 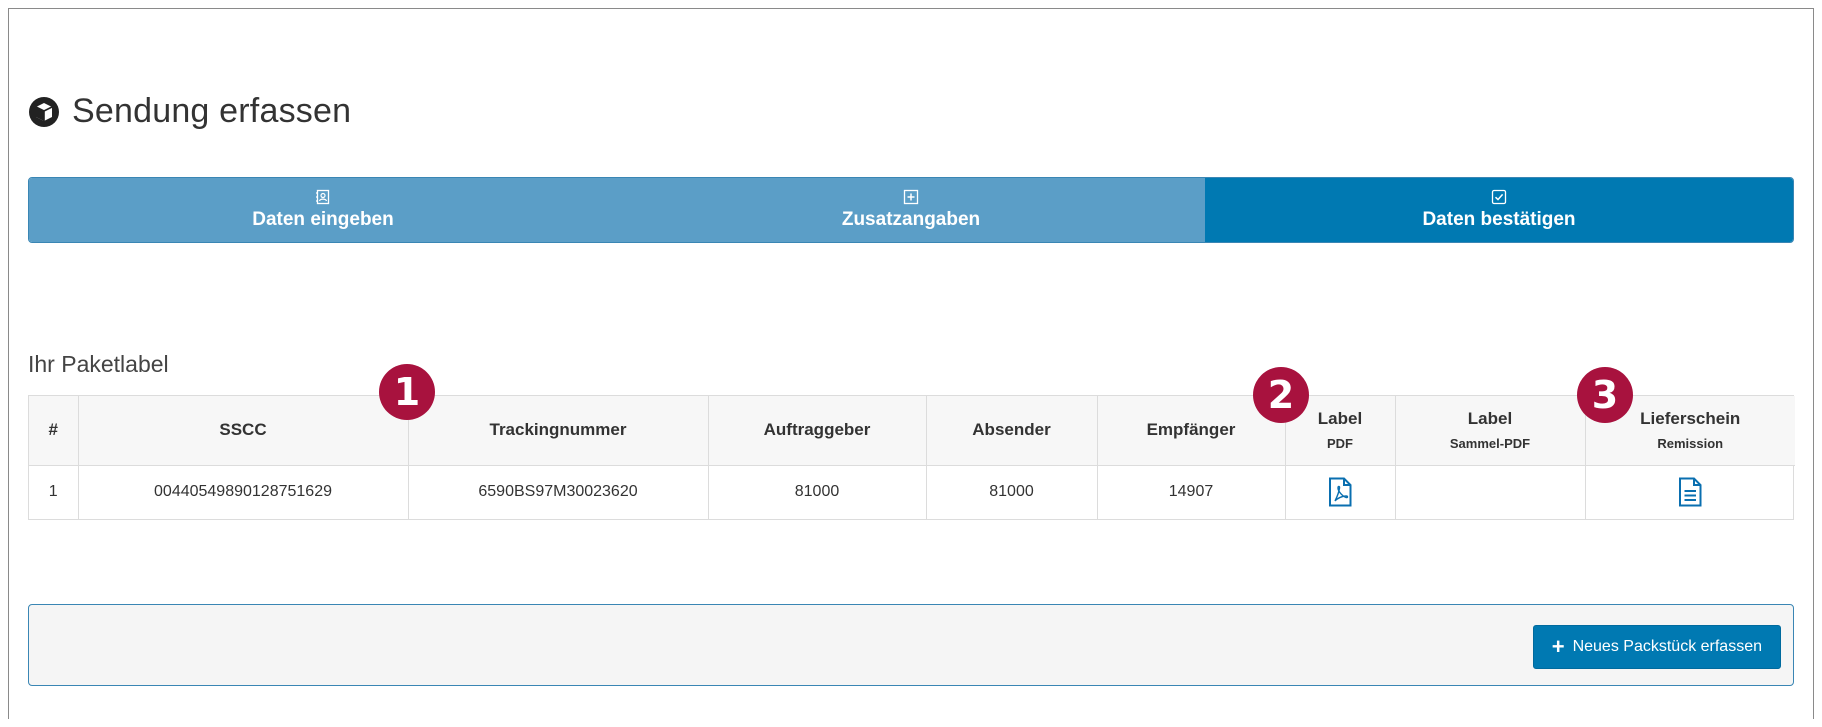 I want to click on header-label-pdf-sub: PDF, so click(x=1340, y=443).